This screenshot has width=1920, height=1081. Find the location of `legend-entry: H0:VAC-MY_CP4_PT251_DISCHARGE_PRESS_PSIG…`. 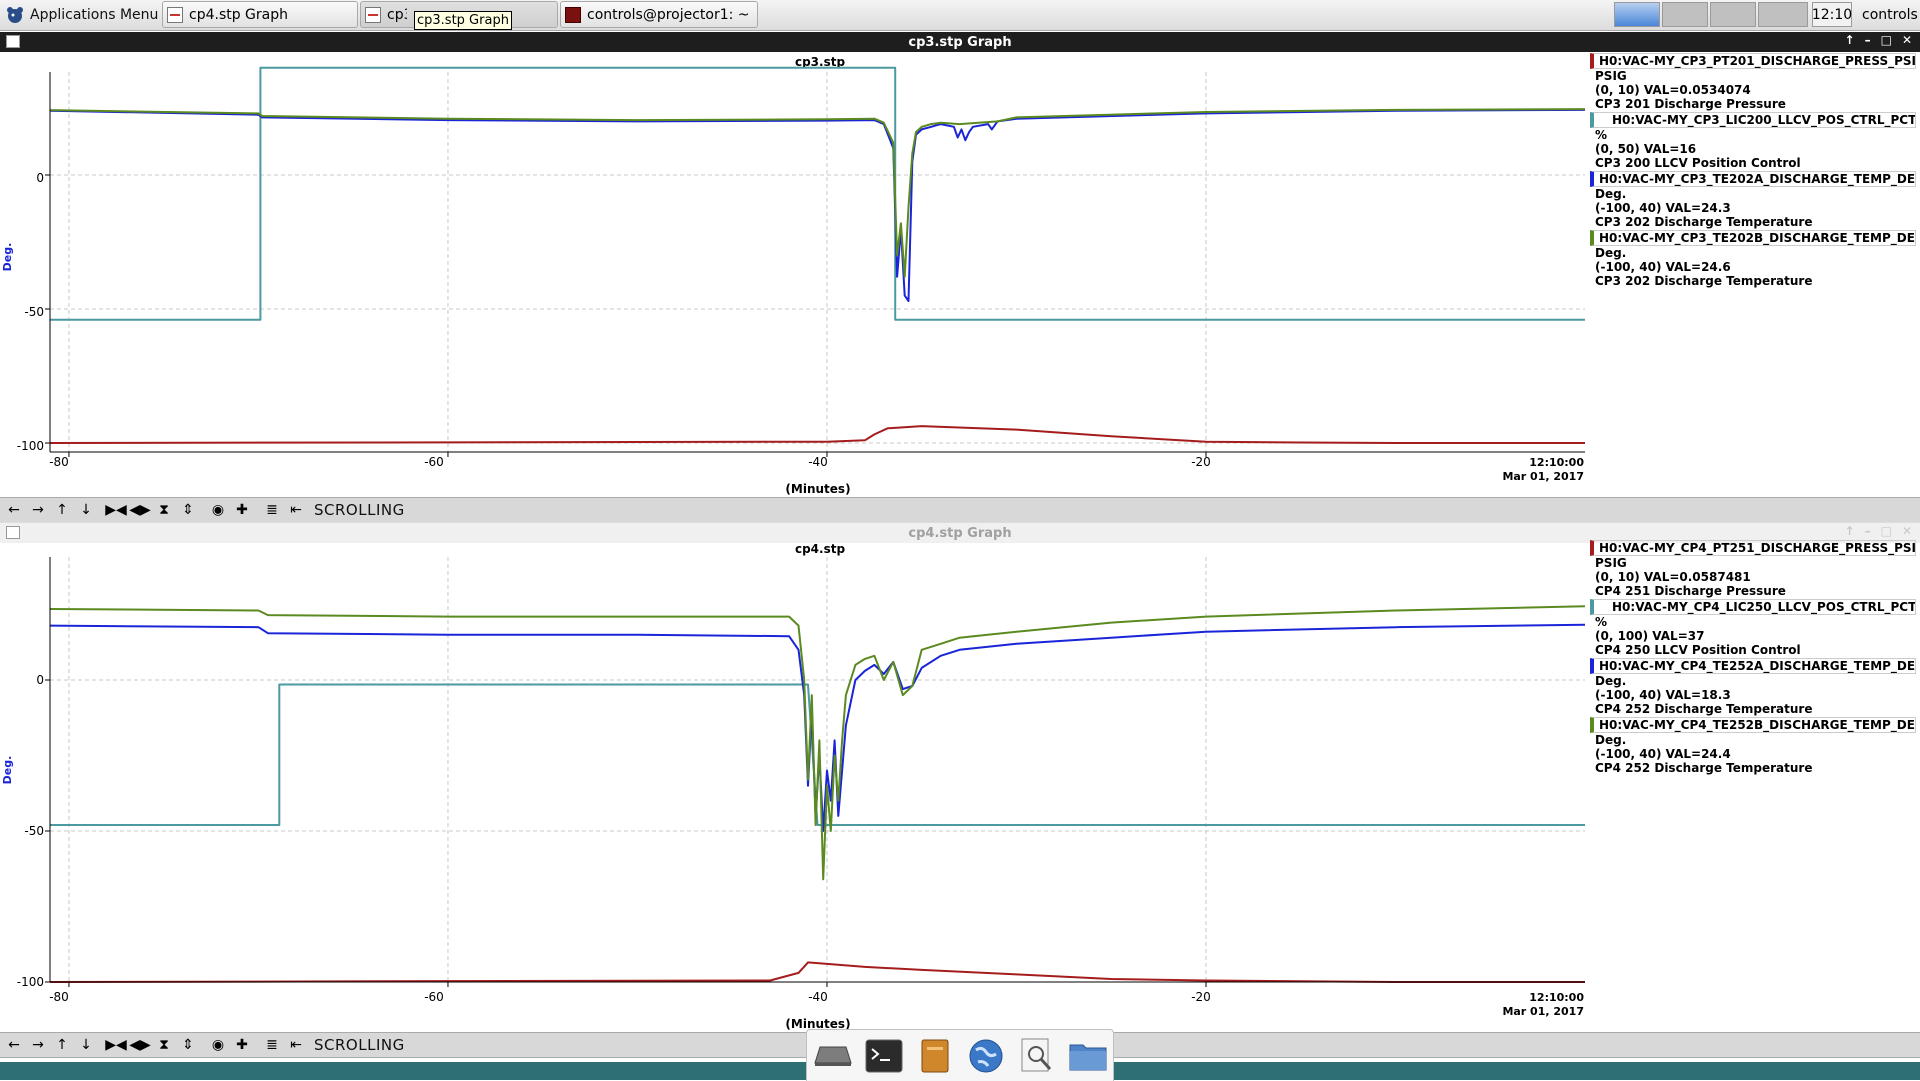

legend-entry: H0:VAC-MY_CP4_PT251_DISCHARGE_PRESS_PSIG… is located at coordinates (1755, 569).